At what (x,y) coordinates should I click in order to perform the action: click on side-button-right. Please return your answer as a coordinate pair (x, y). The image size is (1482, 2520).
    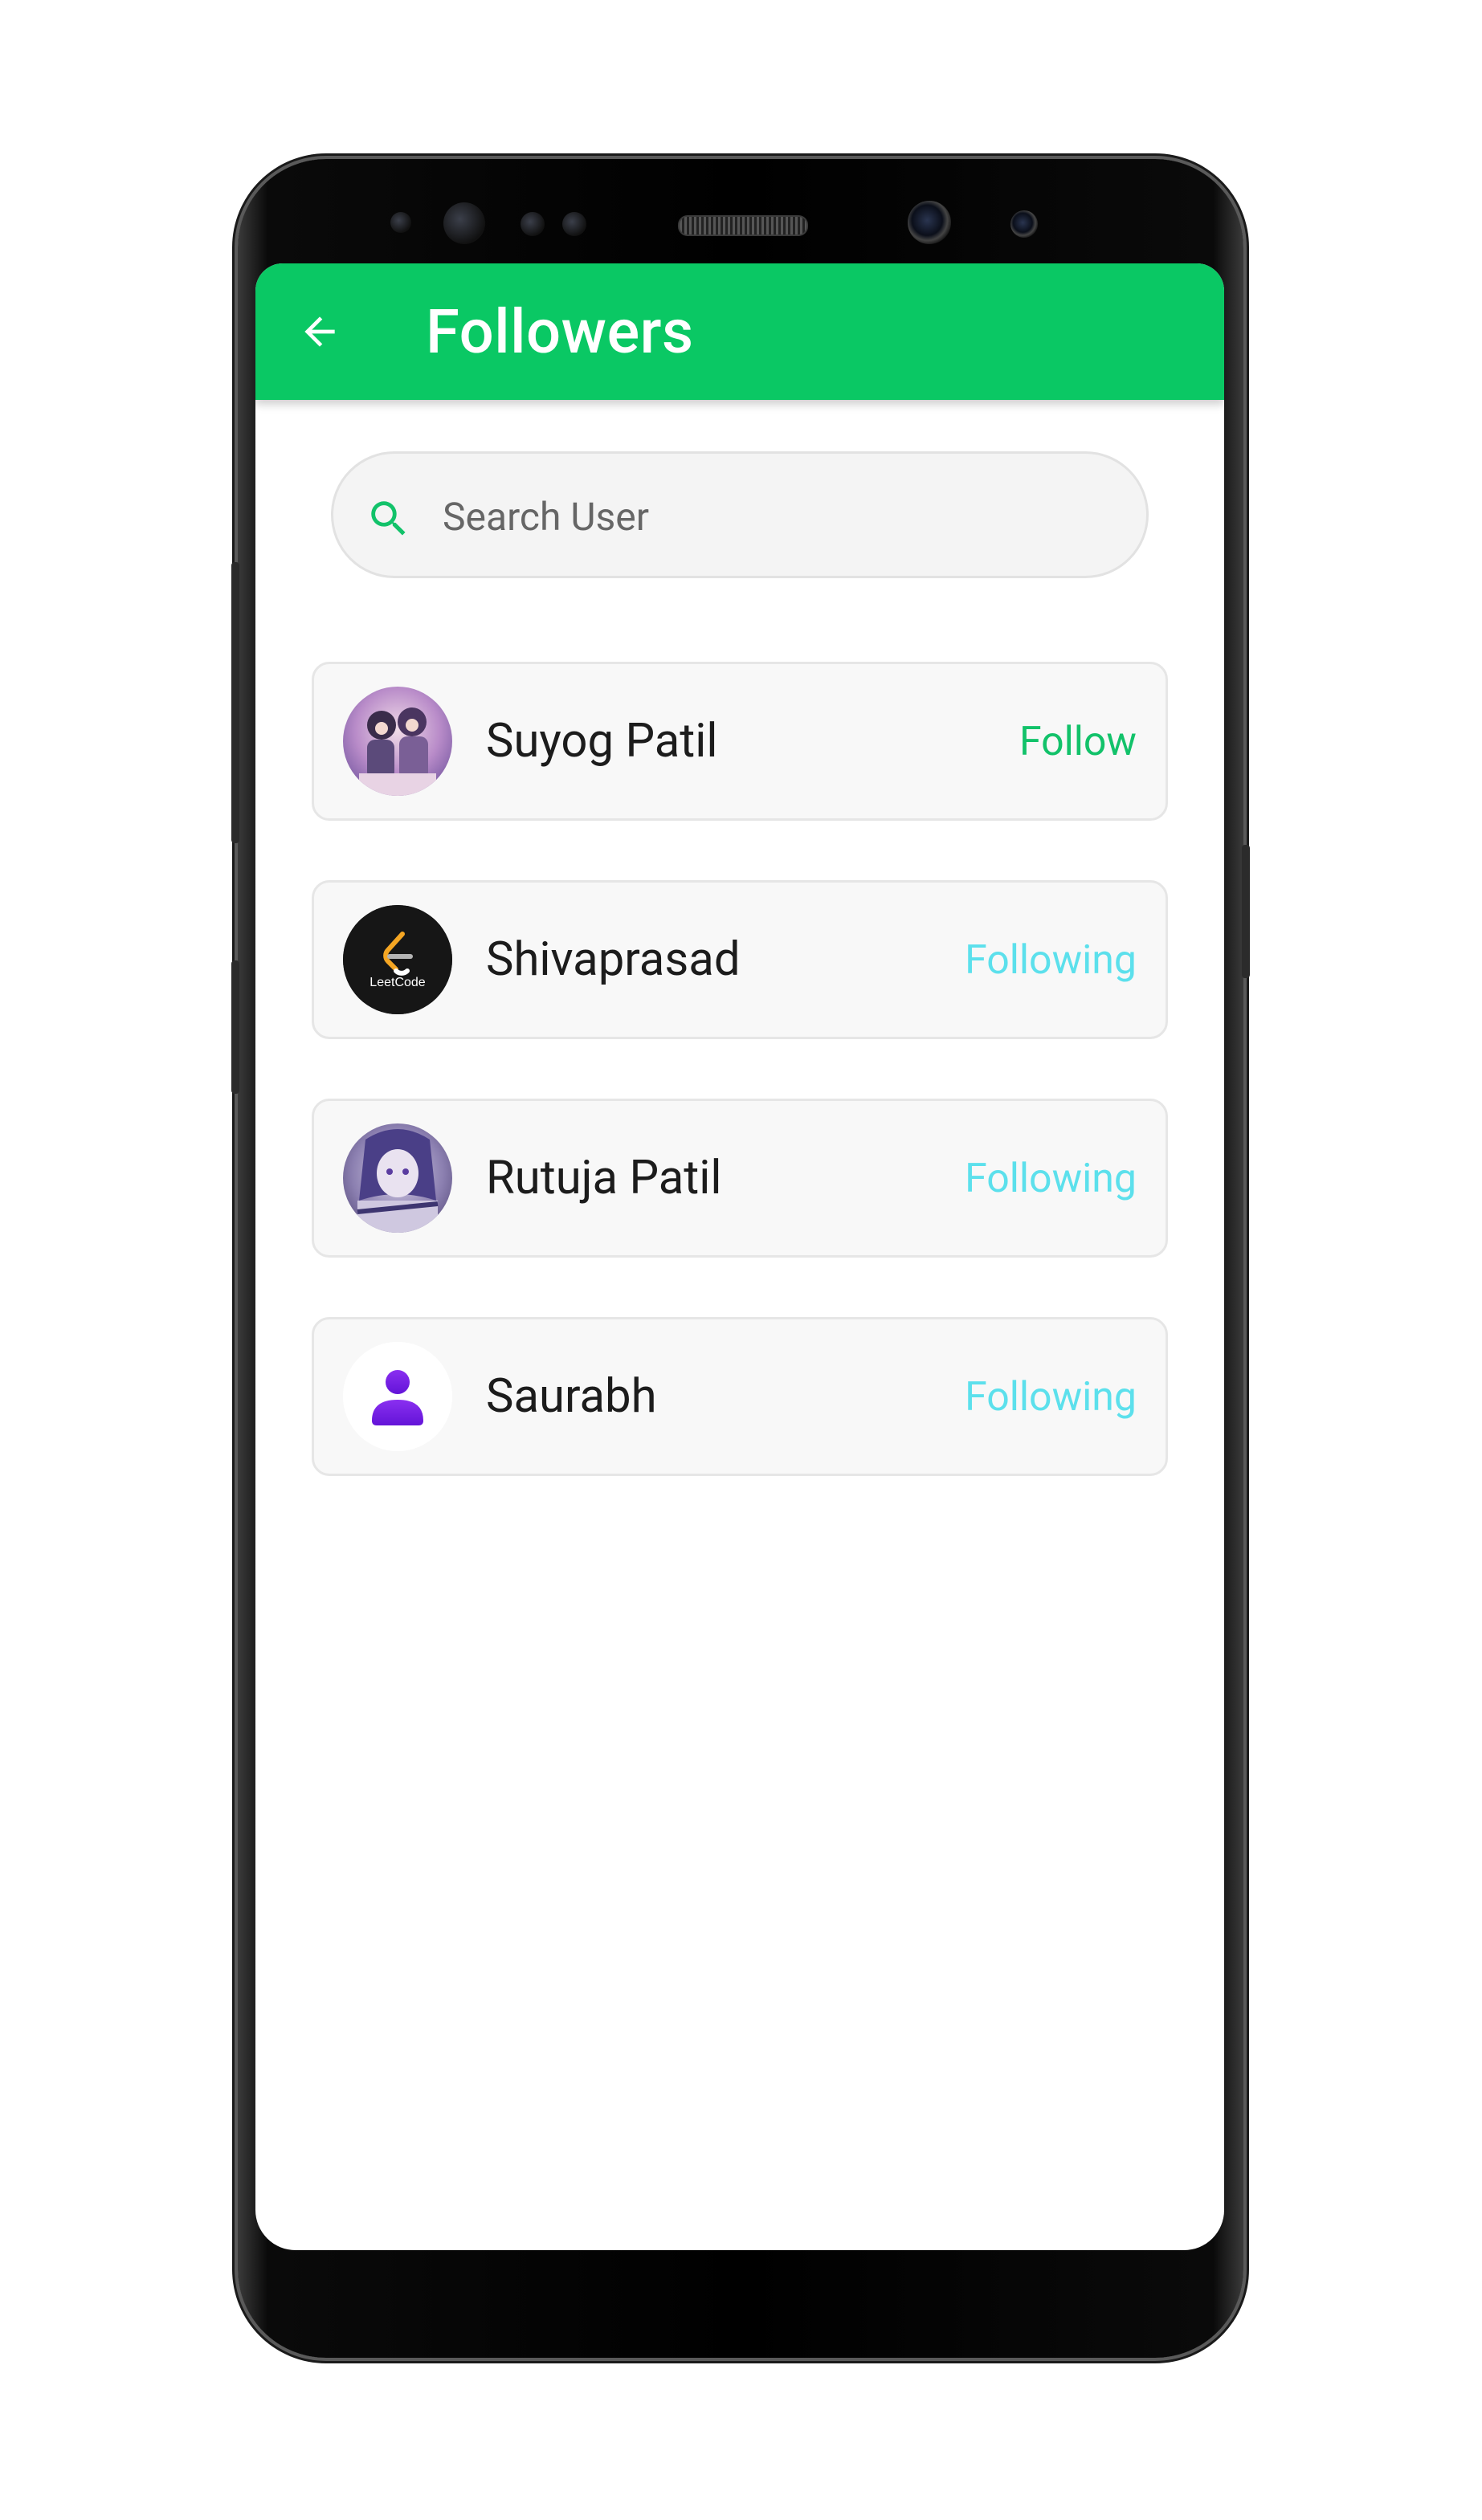
    Looking at the image, I should click on (1246, 911).